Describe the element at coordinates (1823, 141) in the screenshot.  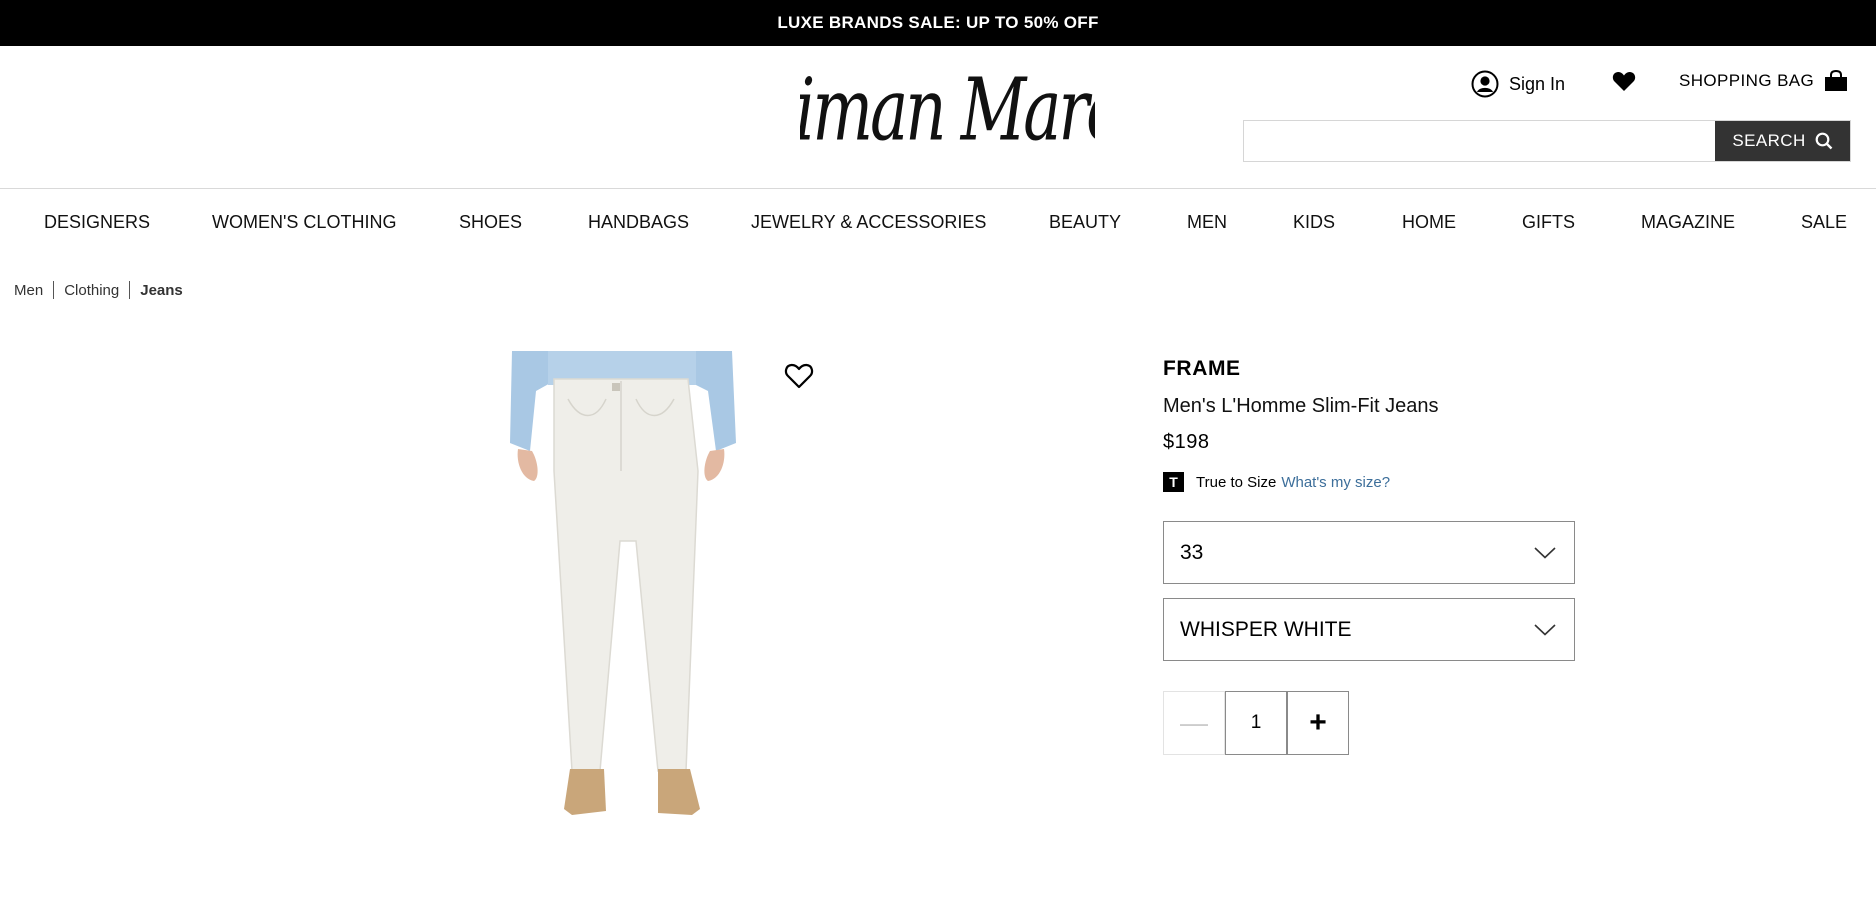
I see `search-icon` at that location.